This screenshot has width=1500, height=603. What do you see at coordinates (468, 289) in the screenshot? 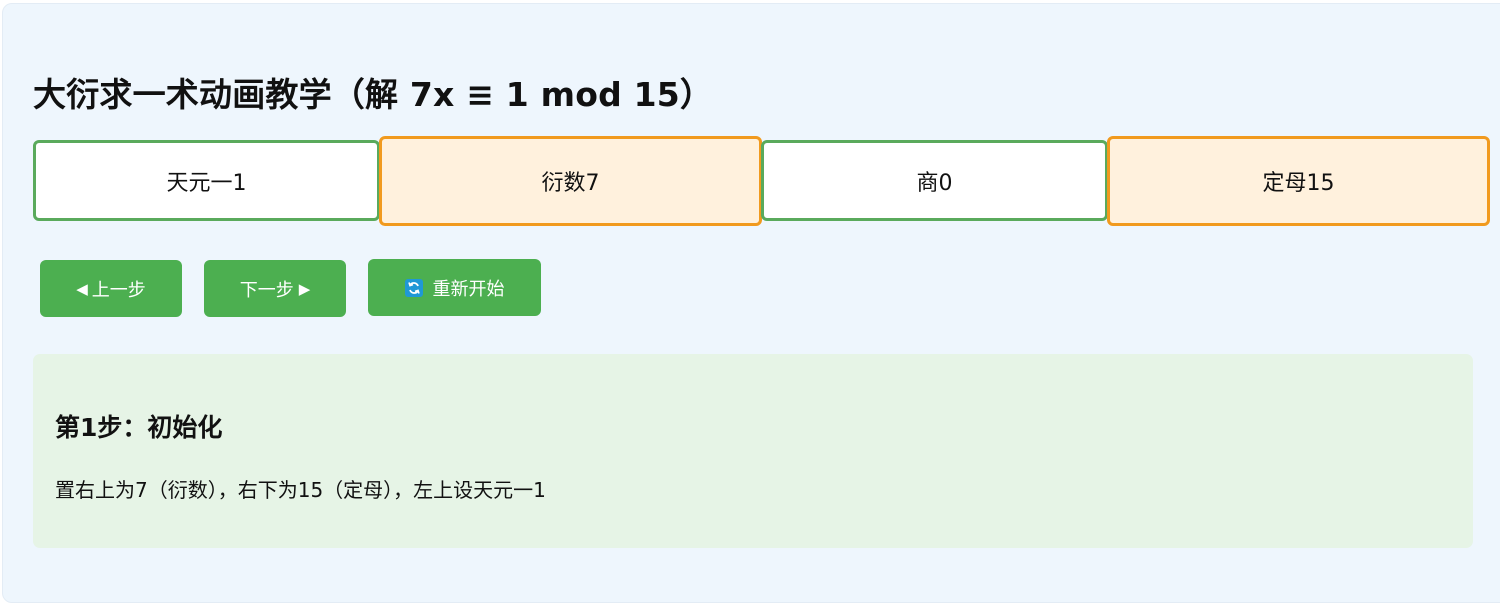
I see `restart-label: 重新开始` at bounding box center [468, 289].